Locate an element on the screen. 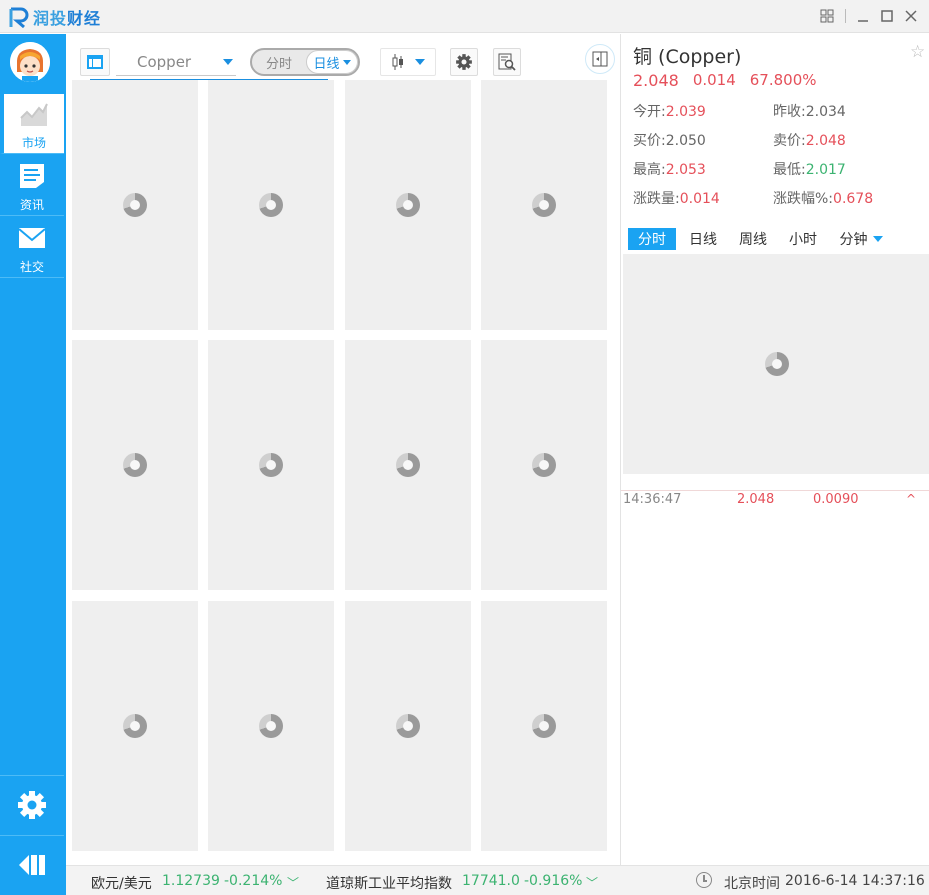 This screenshot has height=895, width=929. quote-field-value: 2.039 is located at coordinates (685, 112).